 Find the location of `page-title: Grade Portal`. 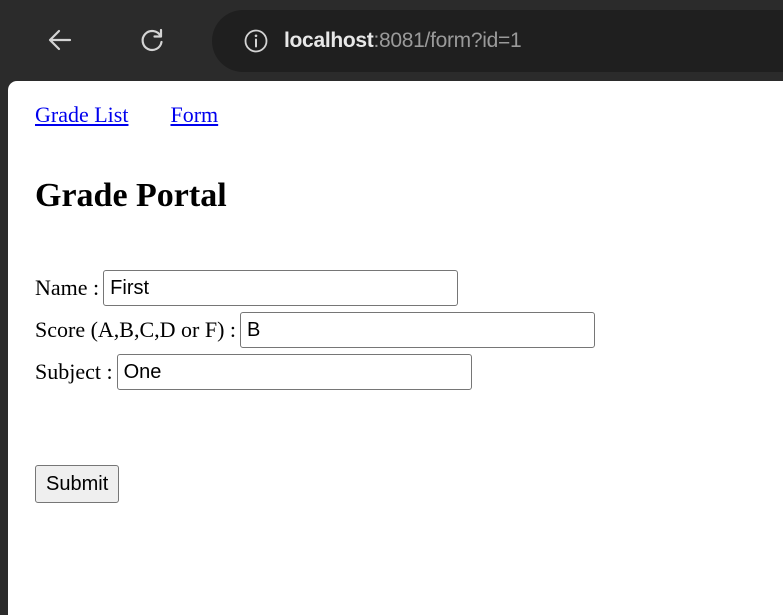

page-title: Grade Portal is located at coordinates (131, 195).